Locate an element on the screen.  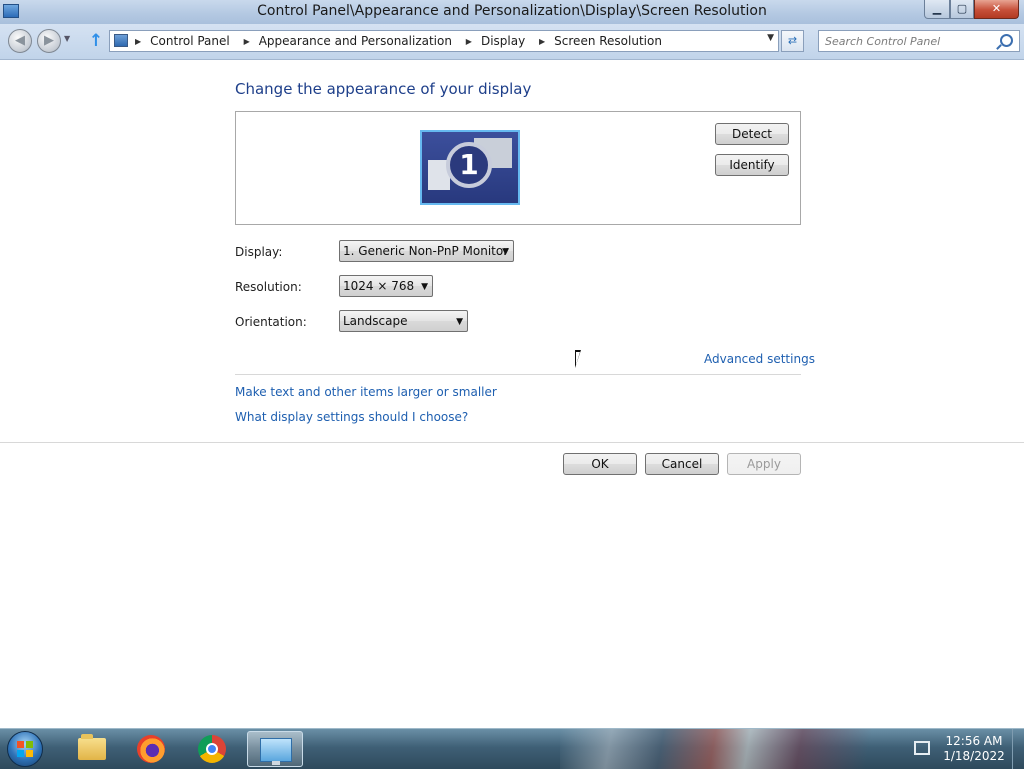
display-select-value: 1. Generic Non-PnP Monitor is located at coordinates (426, 251).